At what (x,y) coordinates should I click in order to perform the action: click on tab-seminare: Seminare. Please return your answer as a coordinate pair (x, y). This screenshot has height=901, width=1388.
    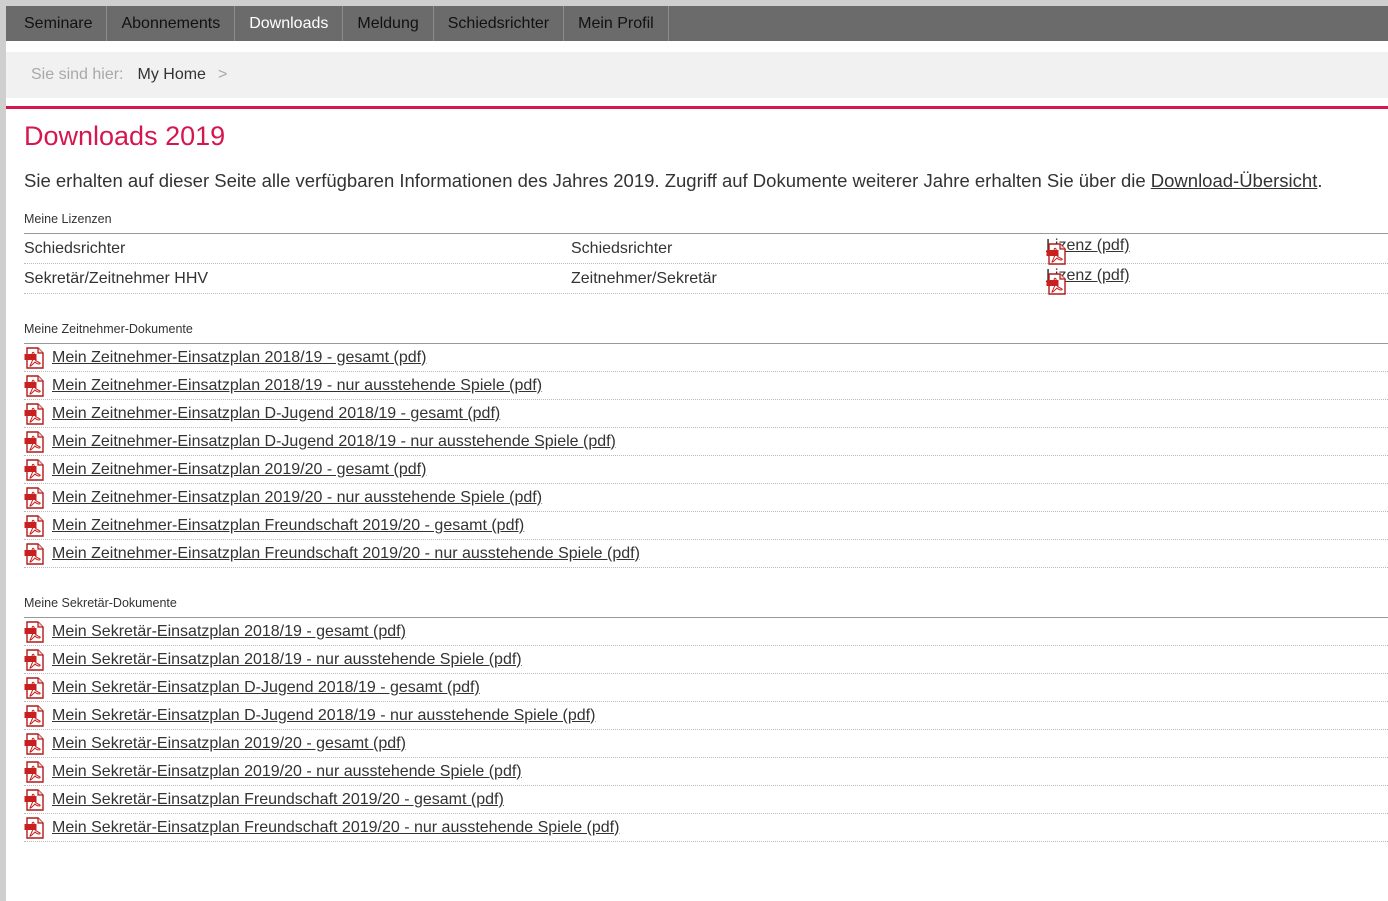
    Looking at the image, I should click on (57, 23).